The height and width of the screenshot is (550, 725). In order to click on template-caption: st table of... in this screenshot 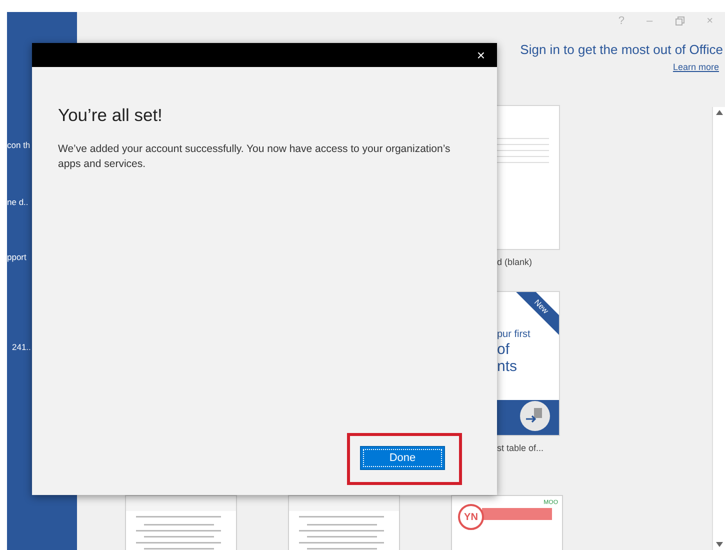, I will do `click(521, 448)`.